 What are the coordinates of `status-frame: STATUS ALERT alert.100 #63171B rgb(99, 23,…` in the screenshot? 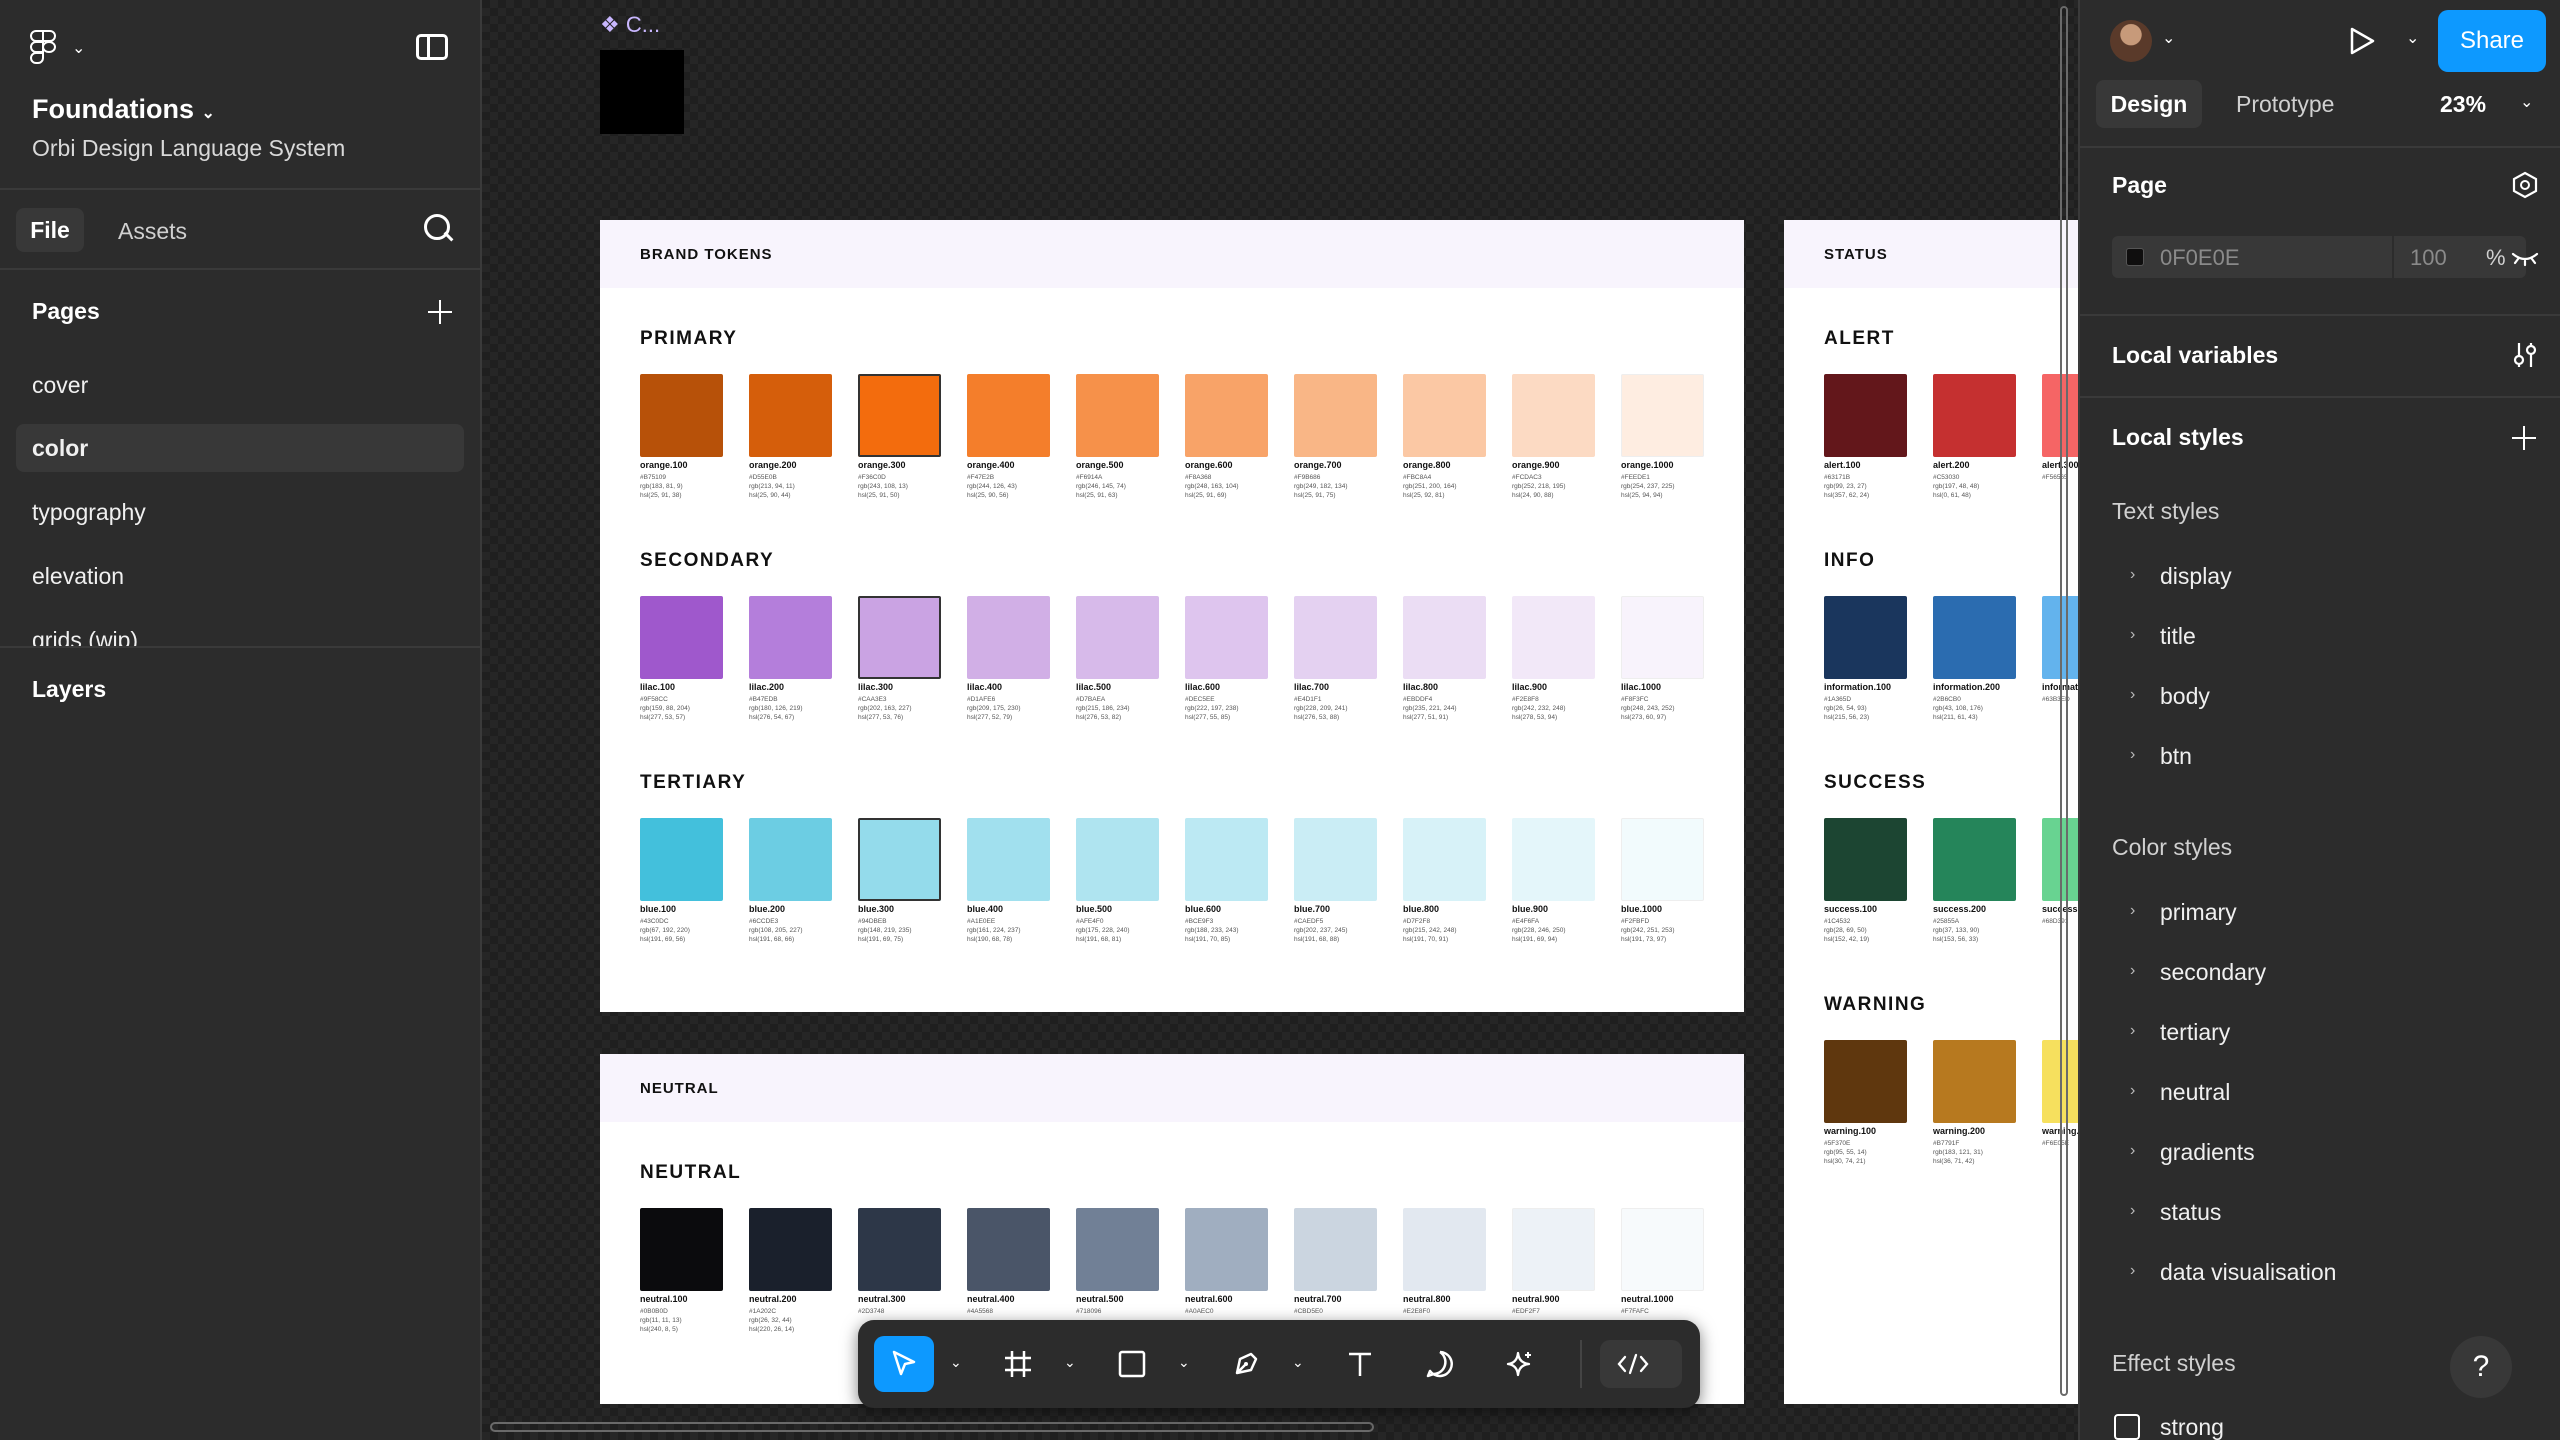 It's located at (1931, 812).